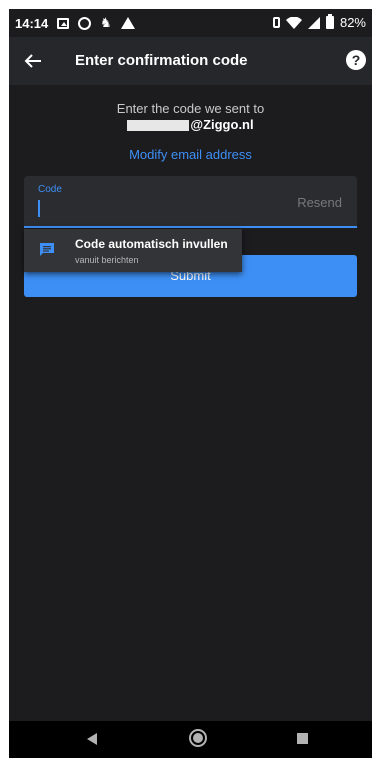  I want to click on help-button: ?, so click(356, 60).